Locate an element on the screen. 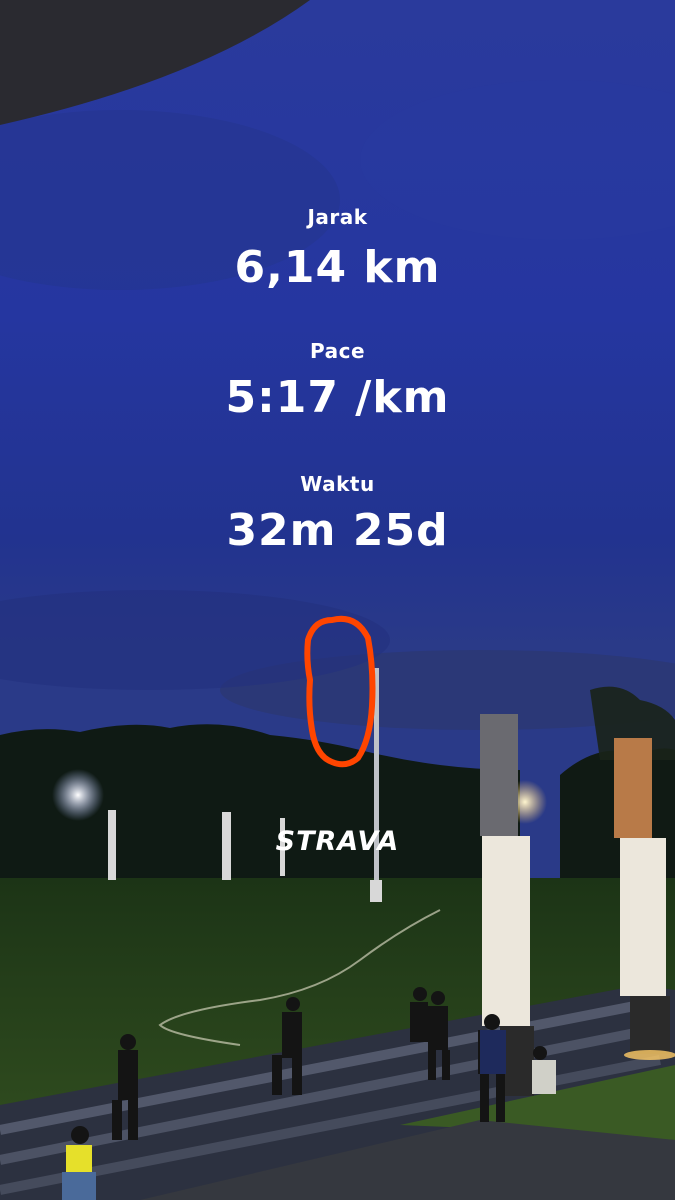 The height and width of the screenshot is (1200, 675). time-value: 32m 25d is located at coordinates (337, 530).